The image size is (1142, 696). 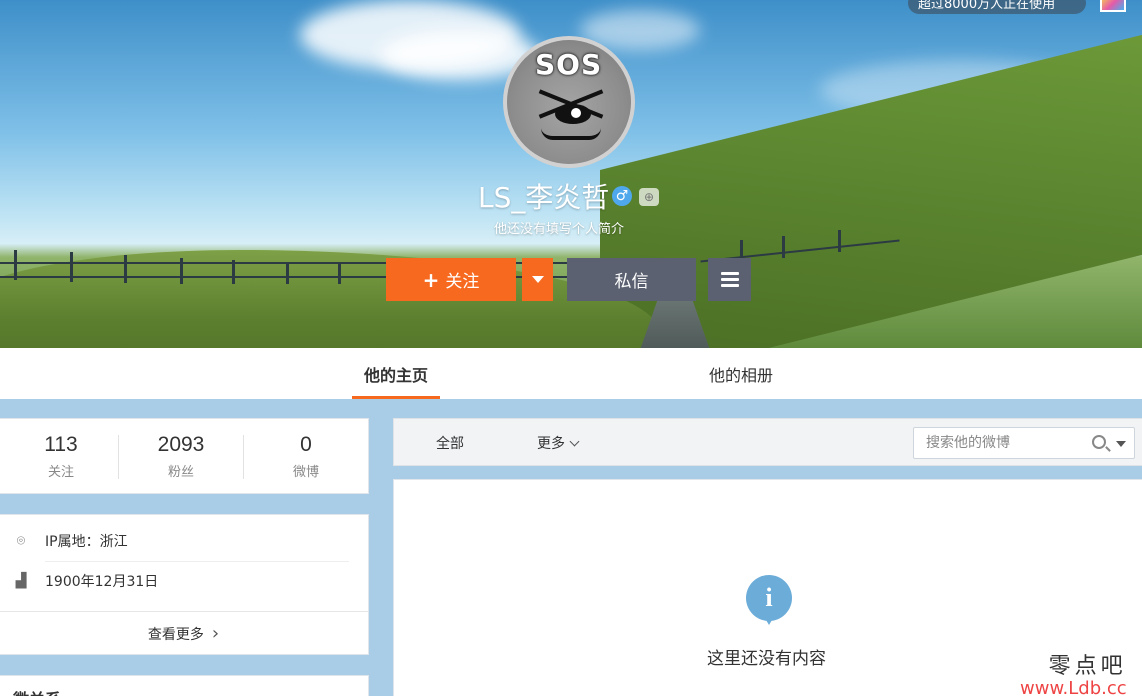 I want to click on profile-name: LS_李炎哲, so click(x=544, y=197).